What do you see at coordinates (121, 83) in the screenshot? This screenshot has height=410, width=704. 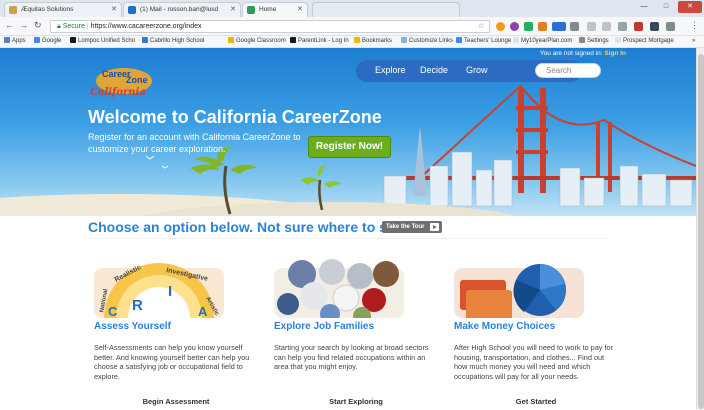 I see `logo-graphic: Career Zone California` at bounding box center [121, 83].